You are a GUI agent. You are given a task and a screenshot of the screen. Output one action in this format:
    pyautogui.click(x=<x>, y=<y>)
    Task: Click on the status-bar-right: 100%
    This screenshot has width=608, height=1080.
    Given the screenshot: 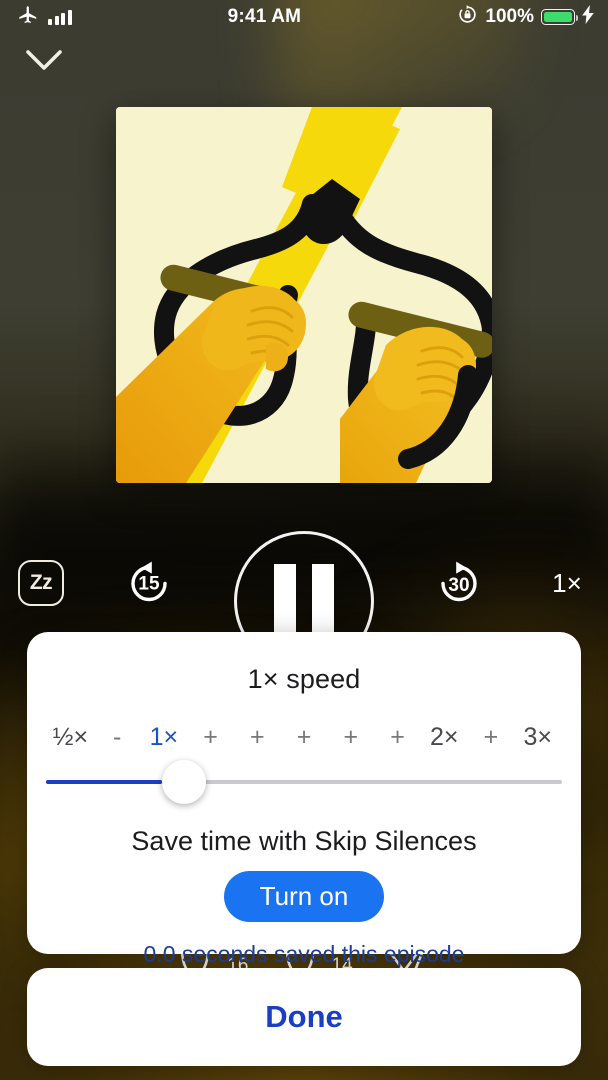 What is the action you would take?
    pyautogui.click(x=532, y=17)
    